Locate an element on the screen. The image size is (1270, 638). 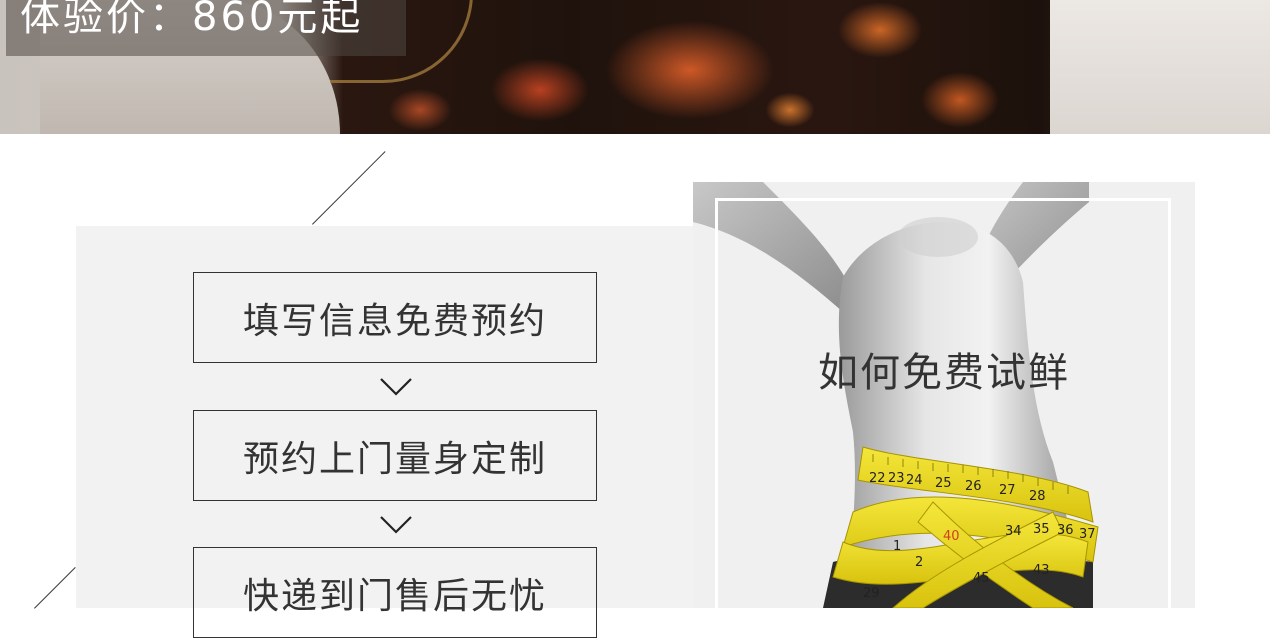
price-text: 体验价：860元起 is located at coordinates (192, 20).